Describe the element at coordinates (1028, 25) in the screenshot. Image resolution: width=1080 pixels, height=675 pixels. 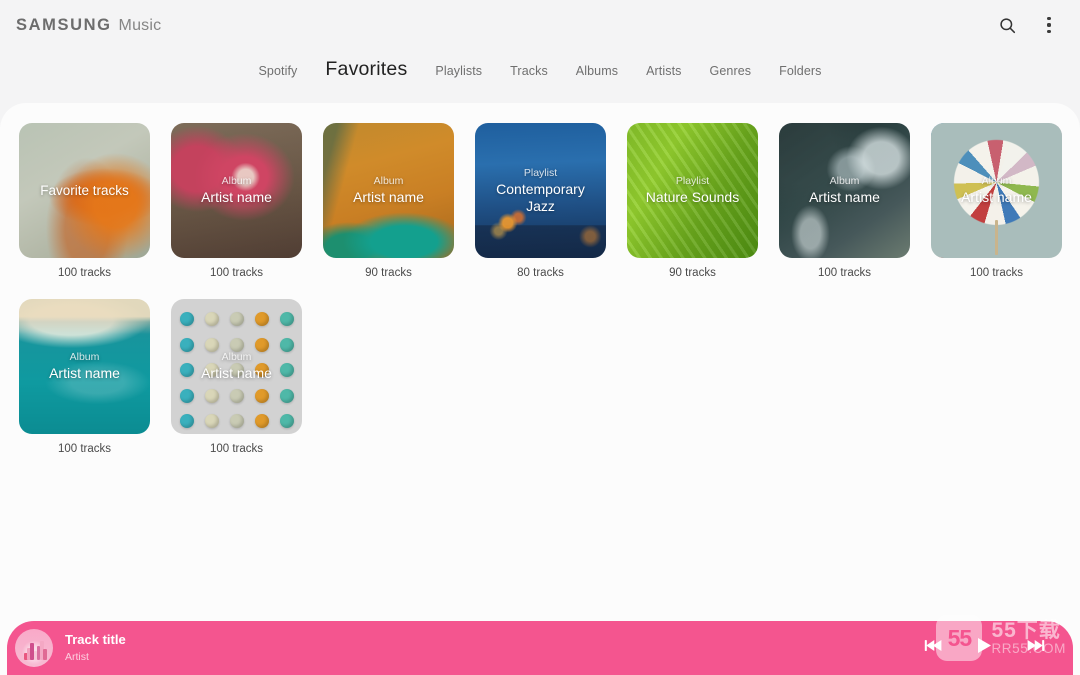
I see `header-actions` at that location.